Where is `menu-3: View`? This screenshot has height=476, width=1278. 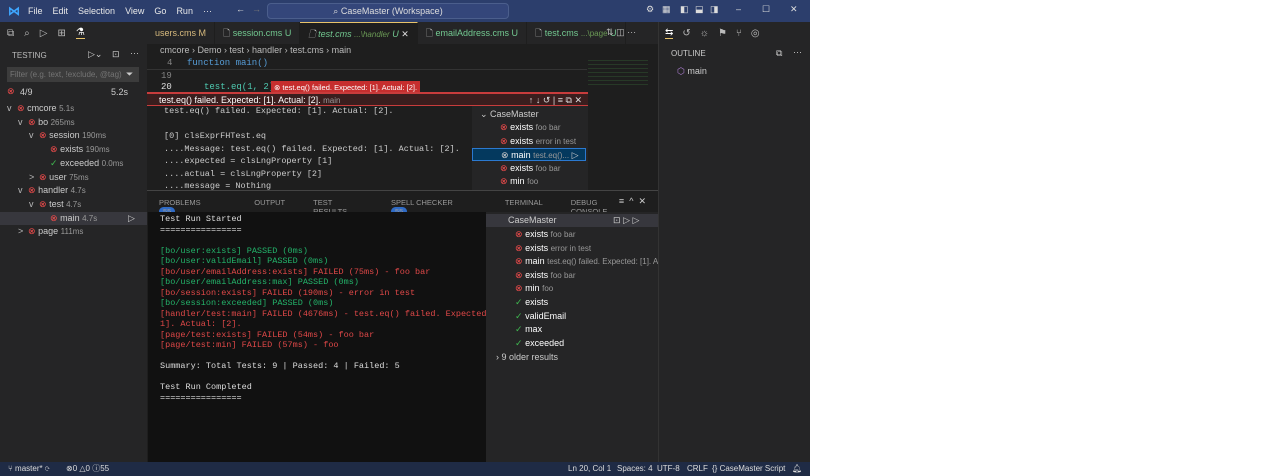
menu-3: View is located at coordinates (134, 11).